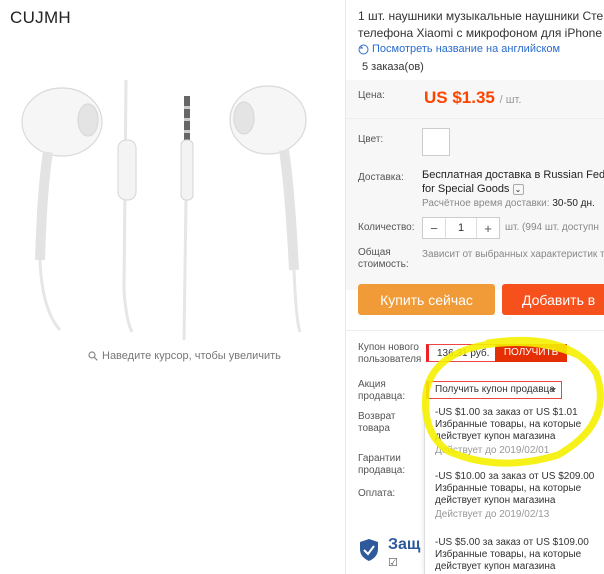 The image size is (604, 574). I want to click on seller-coupon-dropdown: Получить купон продавца, so click(494, 390).